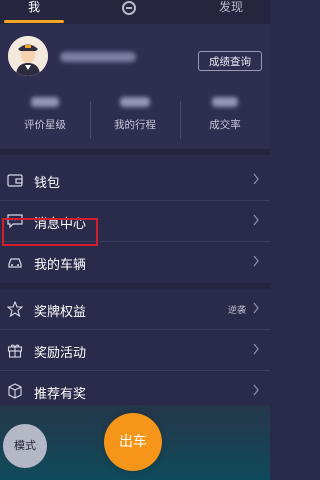 Image resolution: width=320 pixels, height=480 pixels. Describe the element at coordinates (230, 61) in the screenshot. I see `rating-query-button: 成绩查询` at that location.